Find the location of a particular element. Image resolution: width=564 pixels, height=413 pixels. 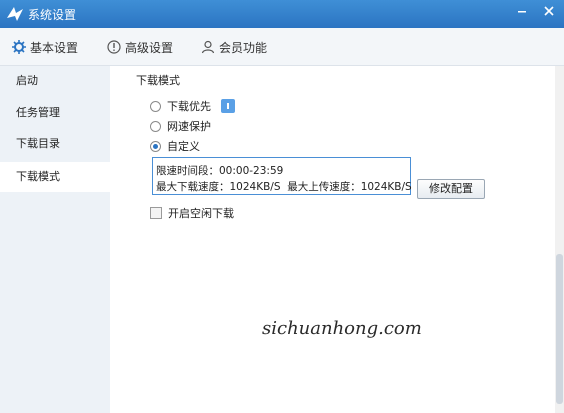

option-custom-label: 自定义 is located at coordinates (183, 146).